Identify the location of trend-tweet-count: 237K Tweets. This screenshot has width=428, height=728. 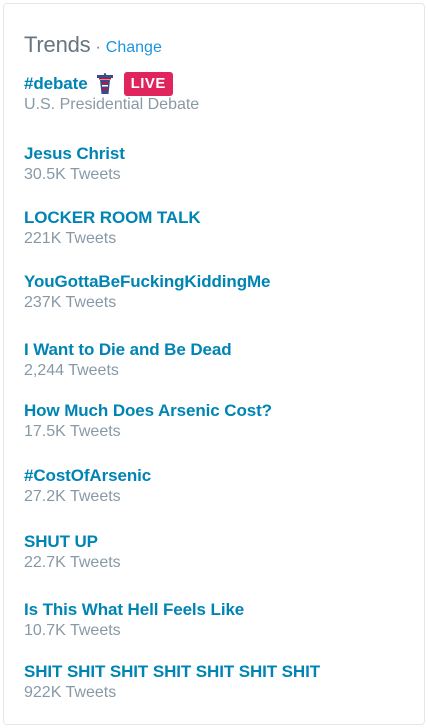
(70, 302).